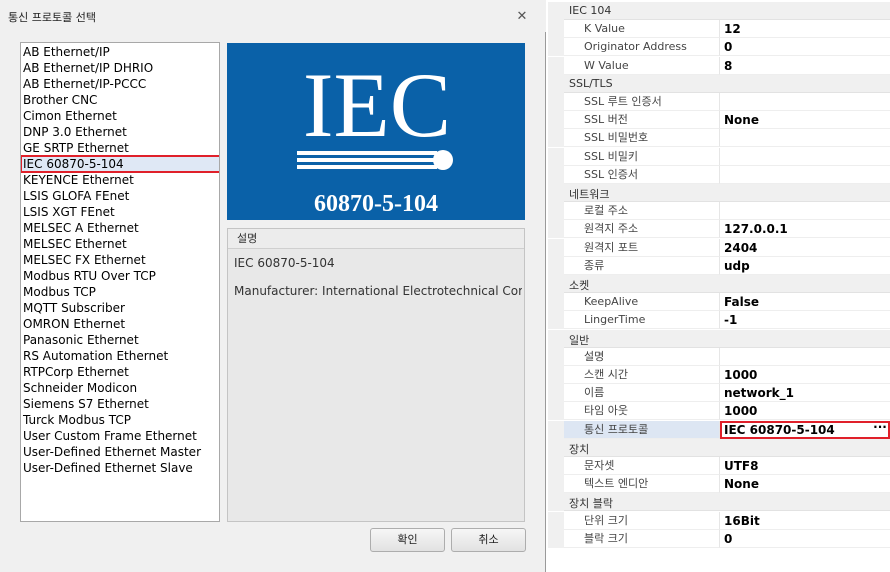 The height and width of the screenshot is (572, 890). What do you see at coordinates (120, 52) in the screenshot?
I see `protocol-list-item: AB Ethernet/IP` at bounding box center [120, 52].